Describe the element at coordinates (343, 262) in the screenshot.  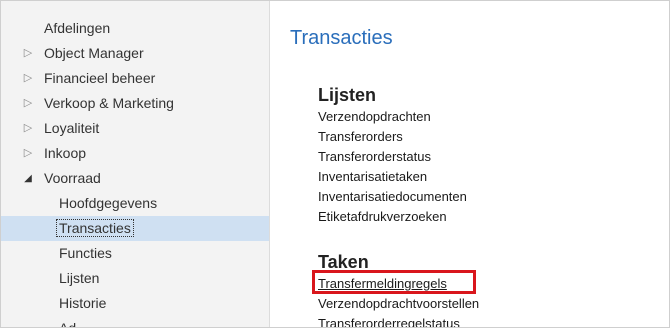
I see `section-title: Taken` at that location.